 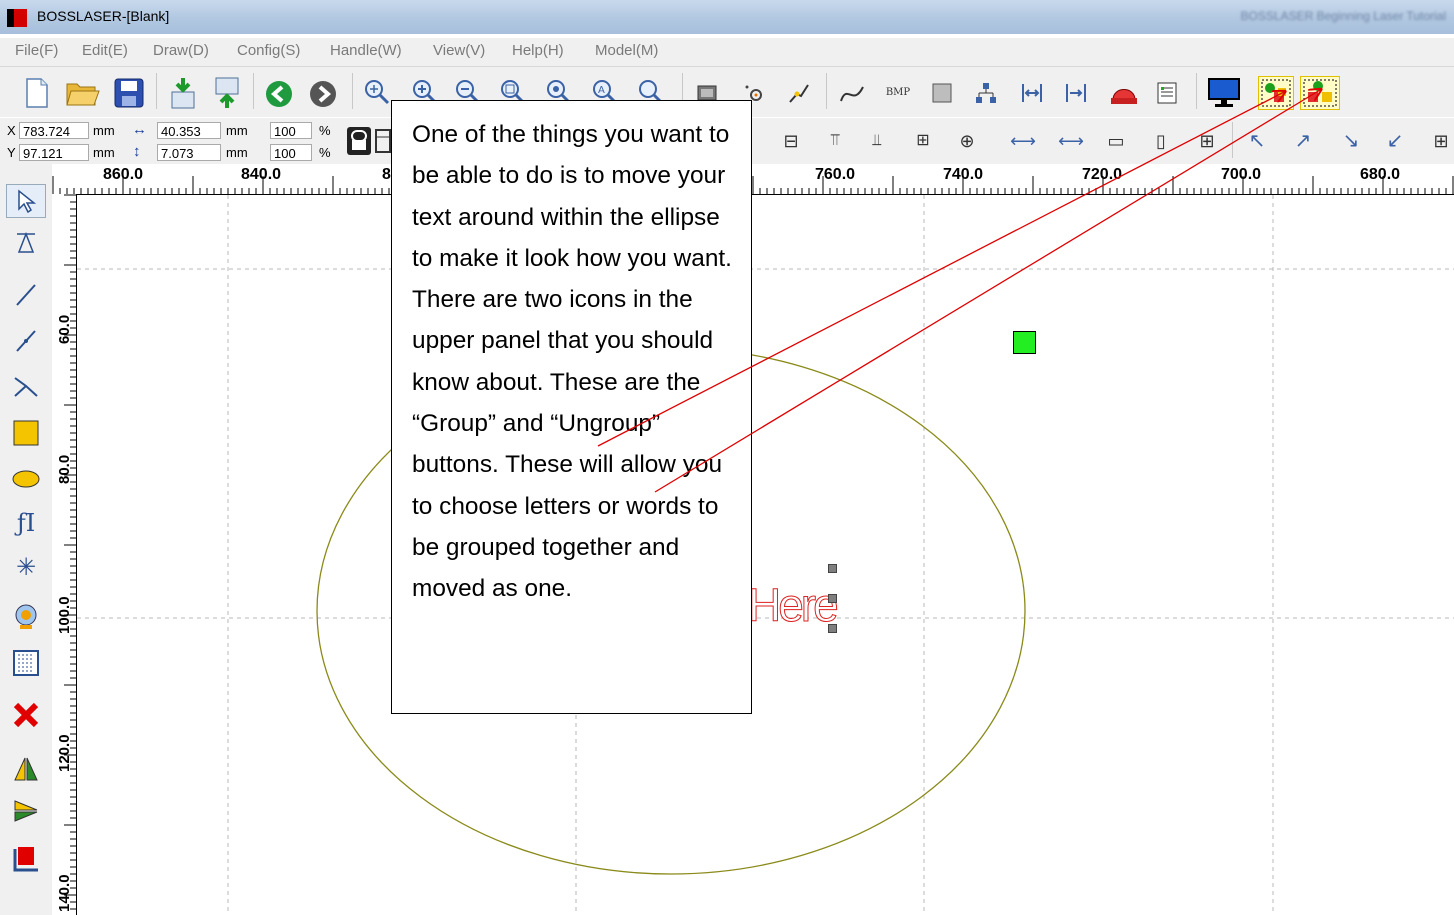 What do you see at coordinates (26, 859) in the screenshot?
I see `output-icon` at bounding box center [26, 859].